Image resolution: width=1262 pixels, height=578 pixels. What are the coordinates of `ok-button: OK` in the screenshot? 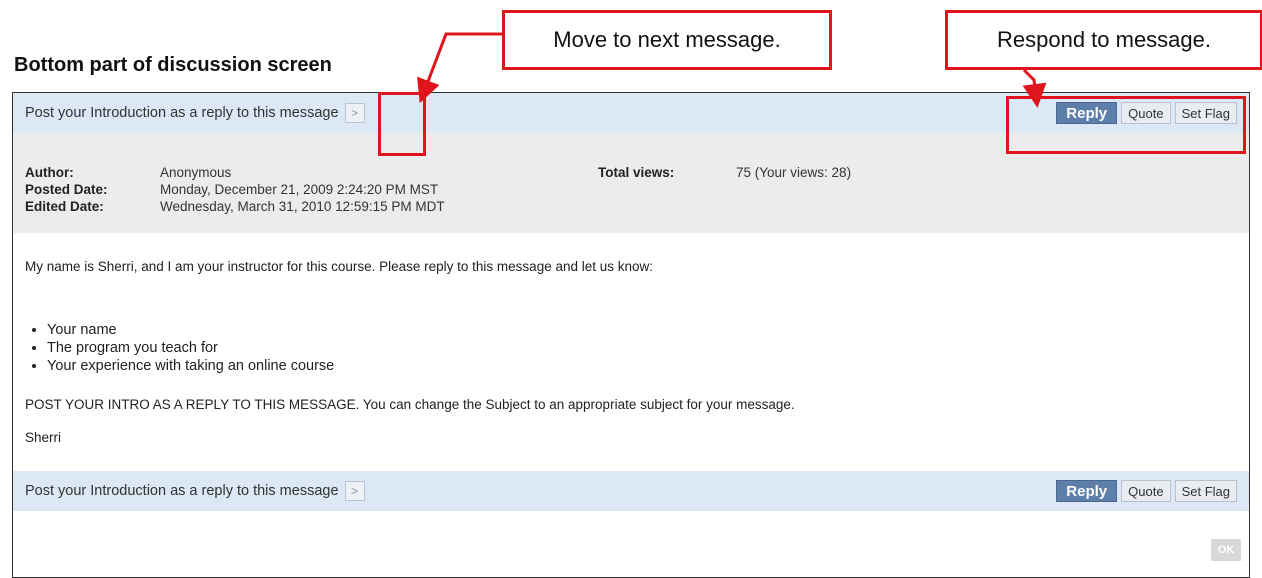 It's located at (1226, 550).